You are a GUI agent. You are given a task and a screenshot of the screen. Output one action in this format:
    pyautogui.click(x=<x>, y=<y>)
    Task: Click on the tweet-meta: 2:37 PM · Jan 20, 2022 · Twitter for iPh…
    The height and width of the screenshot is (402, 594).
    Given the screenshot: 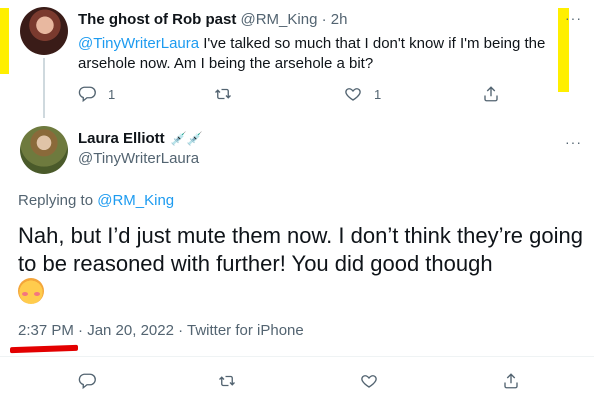 What is the action you would take?
    pyautogui.click(x=161, y=330)
    